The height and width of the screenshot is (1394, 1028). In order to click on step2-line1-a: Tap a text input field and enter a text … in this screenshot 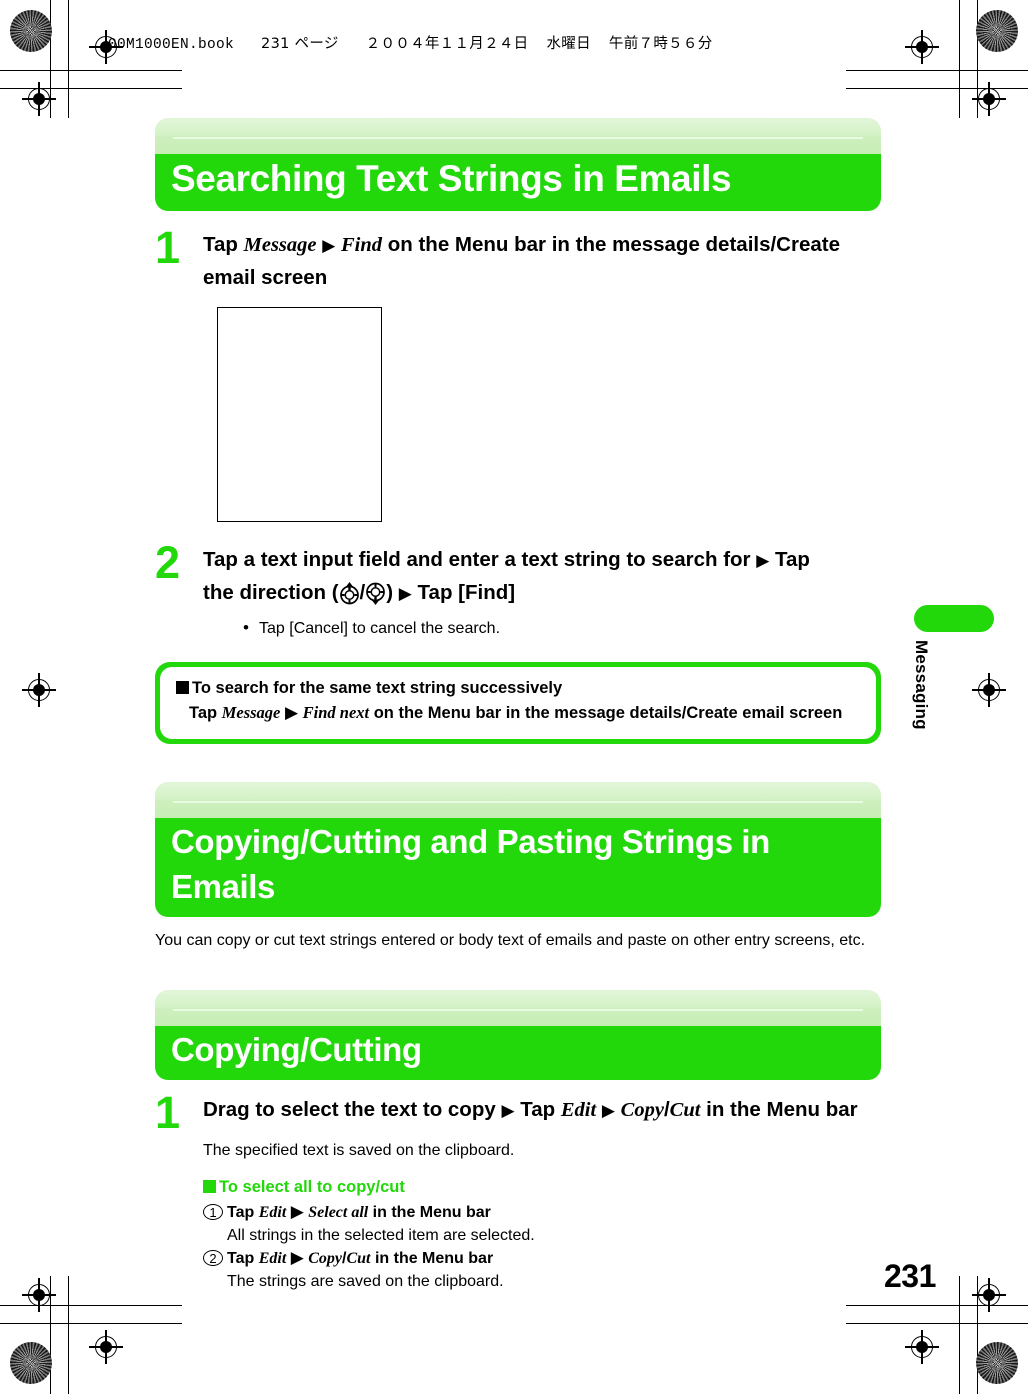, I will do `click(480, 559)`.